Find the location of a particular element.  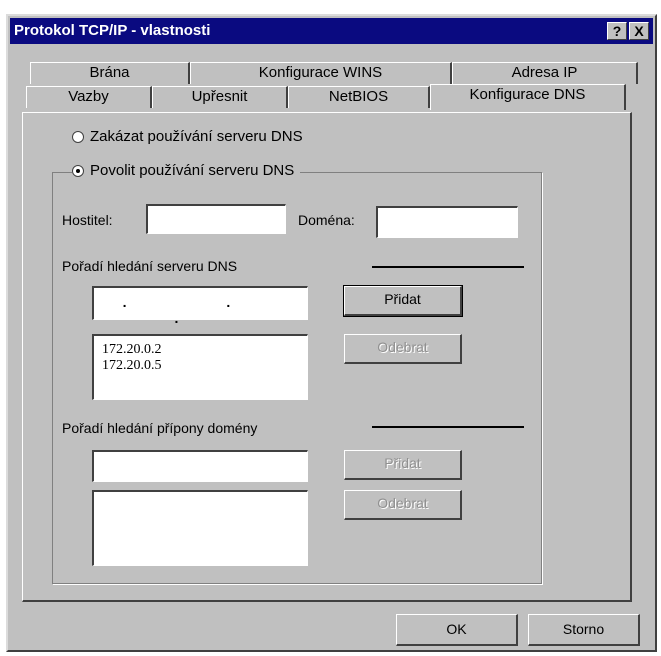

tab-konfigurace-wins: Konfigurace WINS is located at coordinates (321, 73).